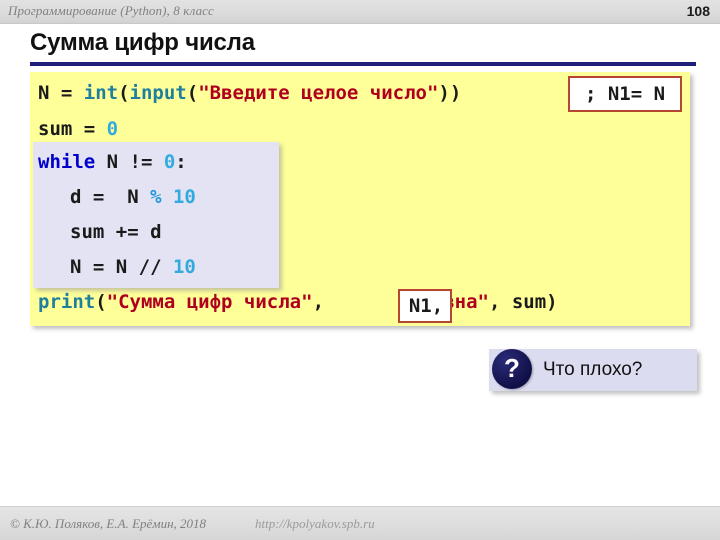  What do you see at coordinates (121, 267) in the screenshot?
I see `code-token-n-floordiv: N = N //` at bounding box center [121, 267].